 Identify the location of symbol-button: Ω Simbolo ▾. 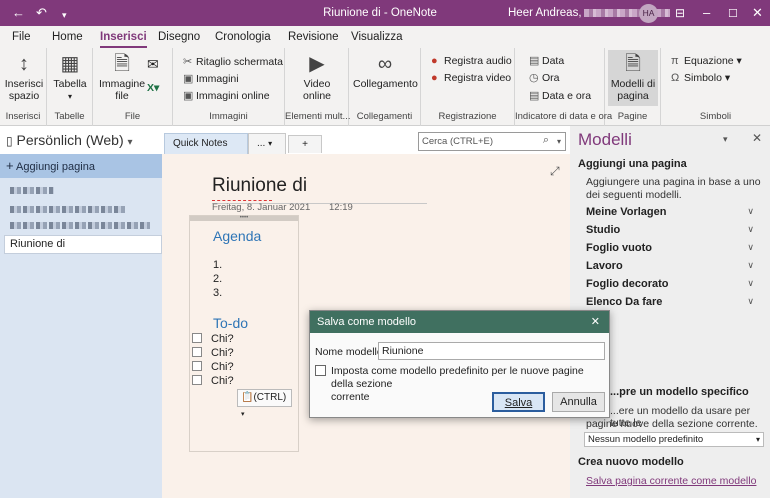
(700, 78).